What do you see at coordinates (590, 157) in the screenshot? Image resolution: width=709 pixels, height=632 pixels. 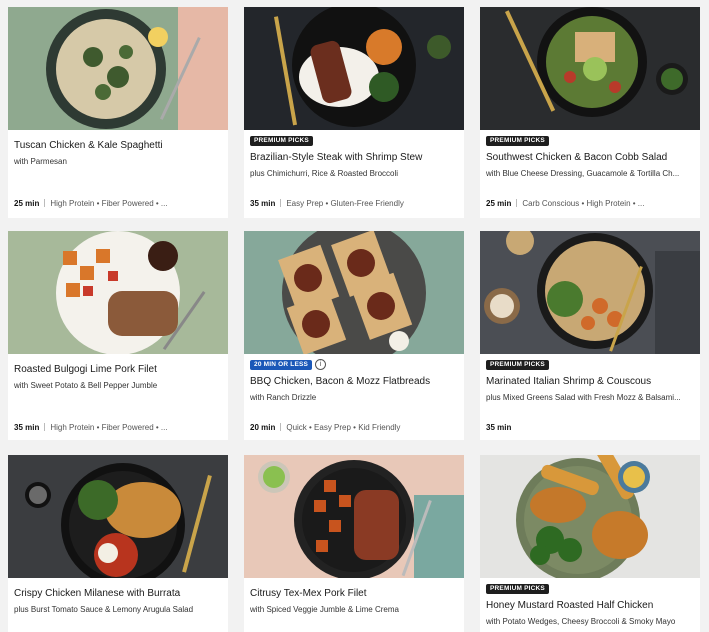 I see `recipe-title: Southwest Chicken & Bacon Cobb Salad` at bounding box center [590, 157].